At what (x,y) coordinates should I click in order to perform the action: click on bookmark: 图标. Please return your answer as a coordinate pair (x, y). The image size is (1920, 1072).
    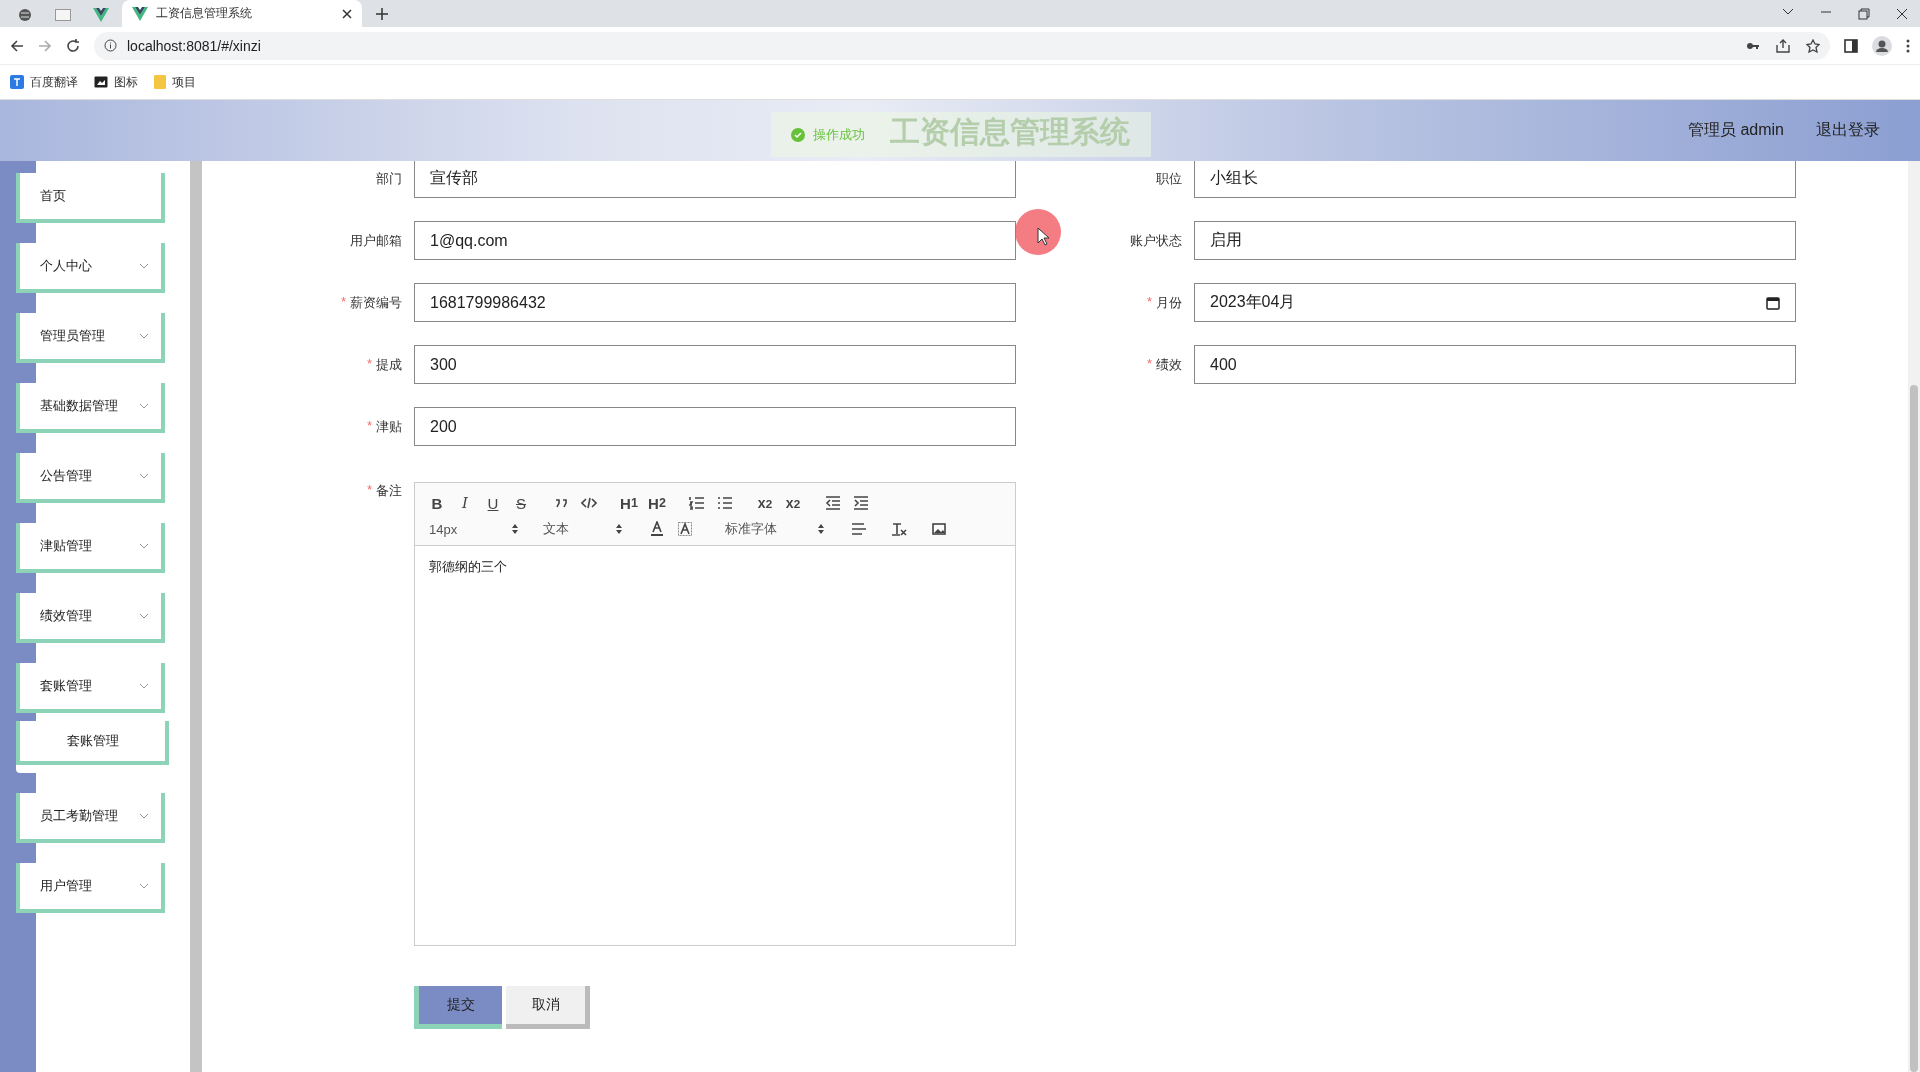
    Looking at the image, I should click on (116, 82).